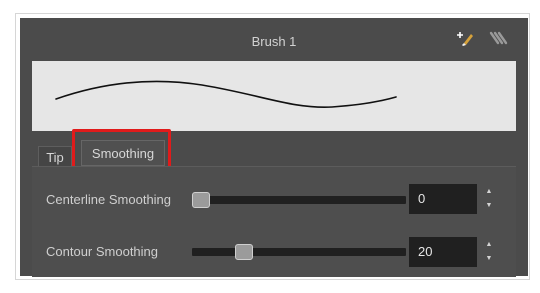  What do you see at coordinates (244, 252) in the screenshot?
I see `contour-smoothing-thumb` at bounding box center [244, 252].